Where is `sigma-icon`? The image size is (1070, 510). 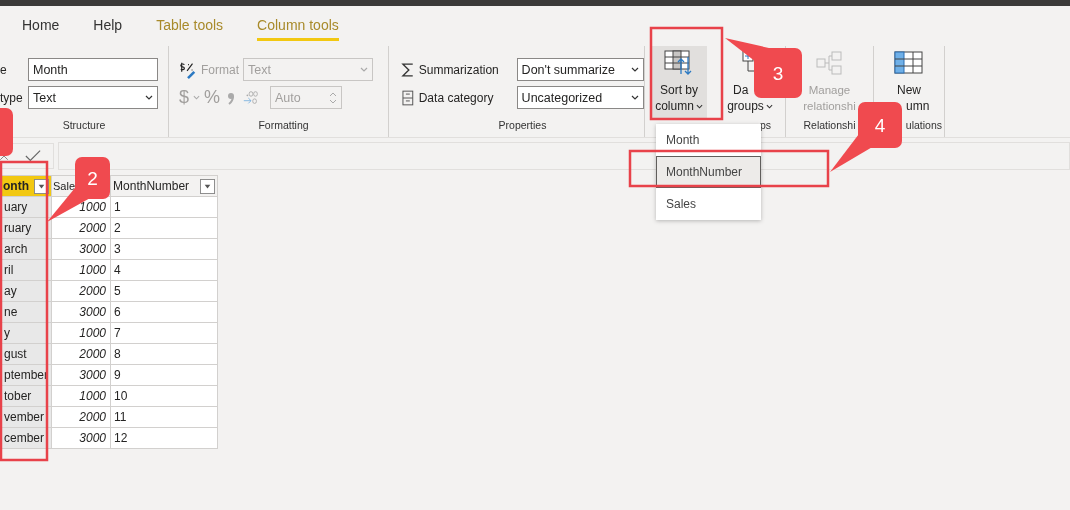 sigma-icon is located at coordinates (408, 69).